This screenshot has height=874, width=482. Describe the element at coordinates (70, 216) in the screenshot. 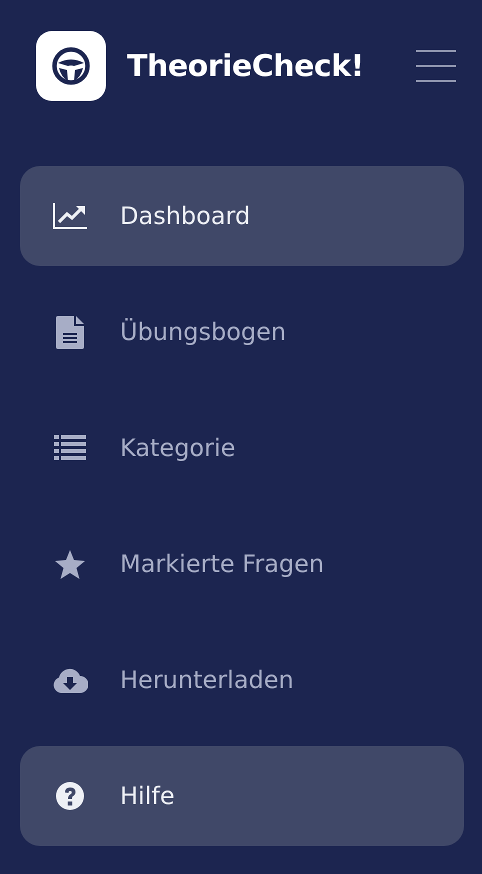

I see `chart-icon` at that location.